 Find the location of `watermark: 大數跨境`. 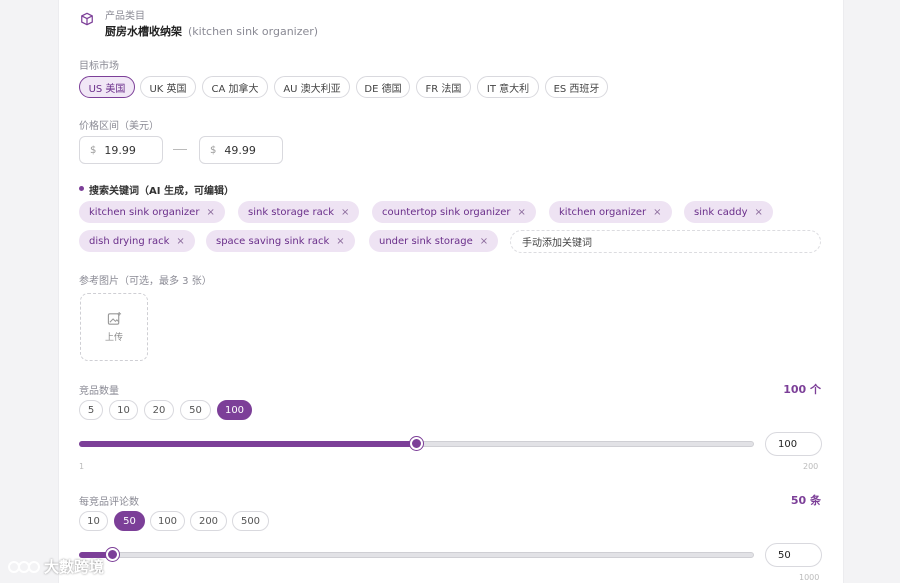

watermark: 大數跨境 is located at coordinates (56, 566).